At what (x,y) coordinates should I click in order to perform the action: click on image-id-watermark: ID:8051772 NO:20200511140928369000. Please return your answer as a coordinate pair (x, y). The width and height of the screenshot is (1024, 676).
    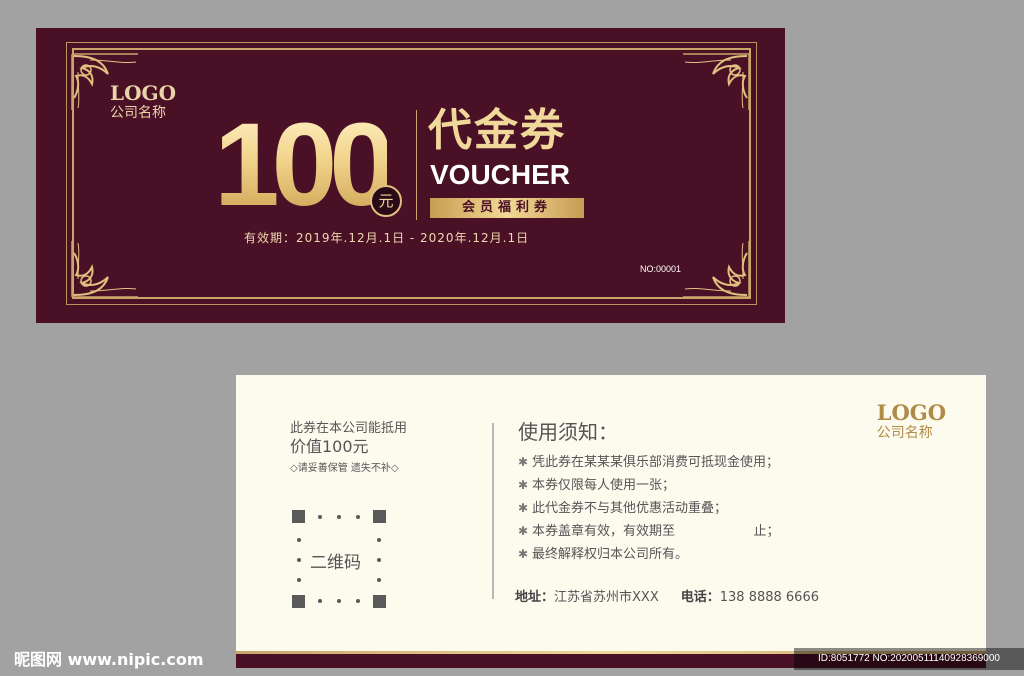
    Looking at the image, I should click on (909, 659).